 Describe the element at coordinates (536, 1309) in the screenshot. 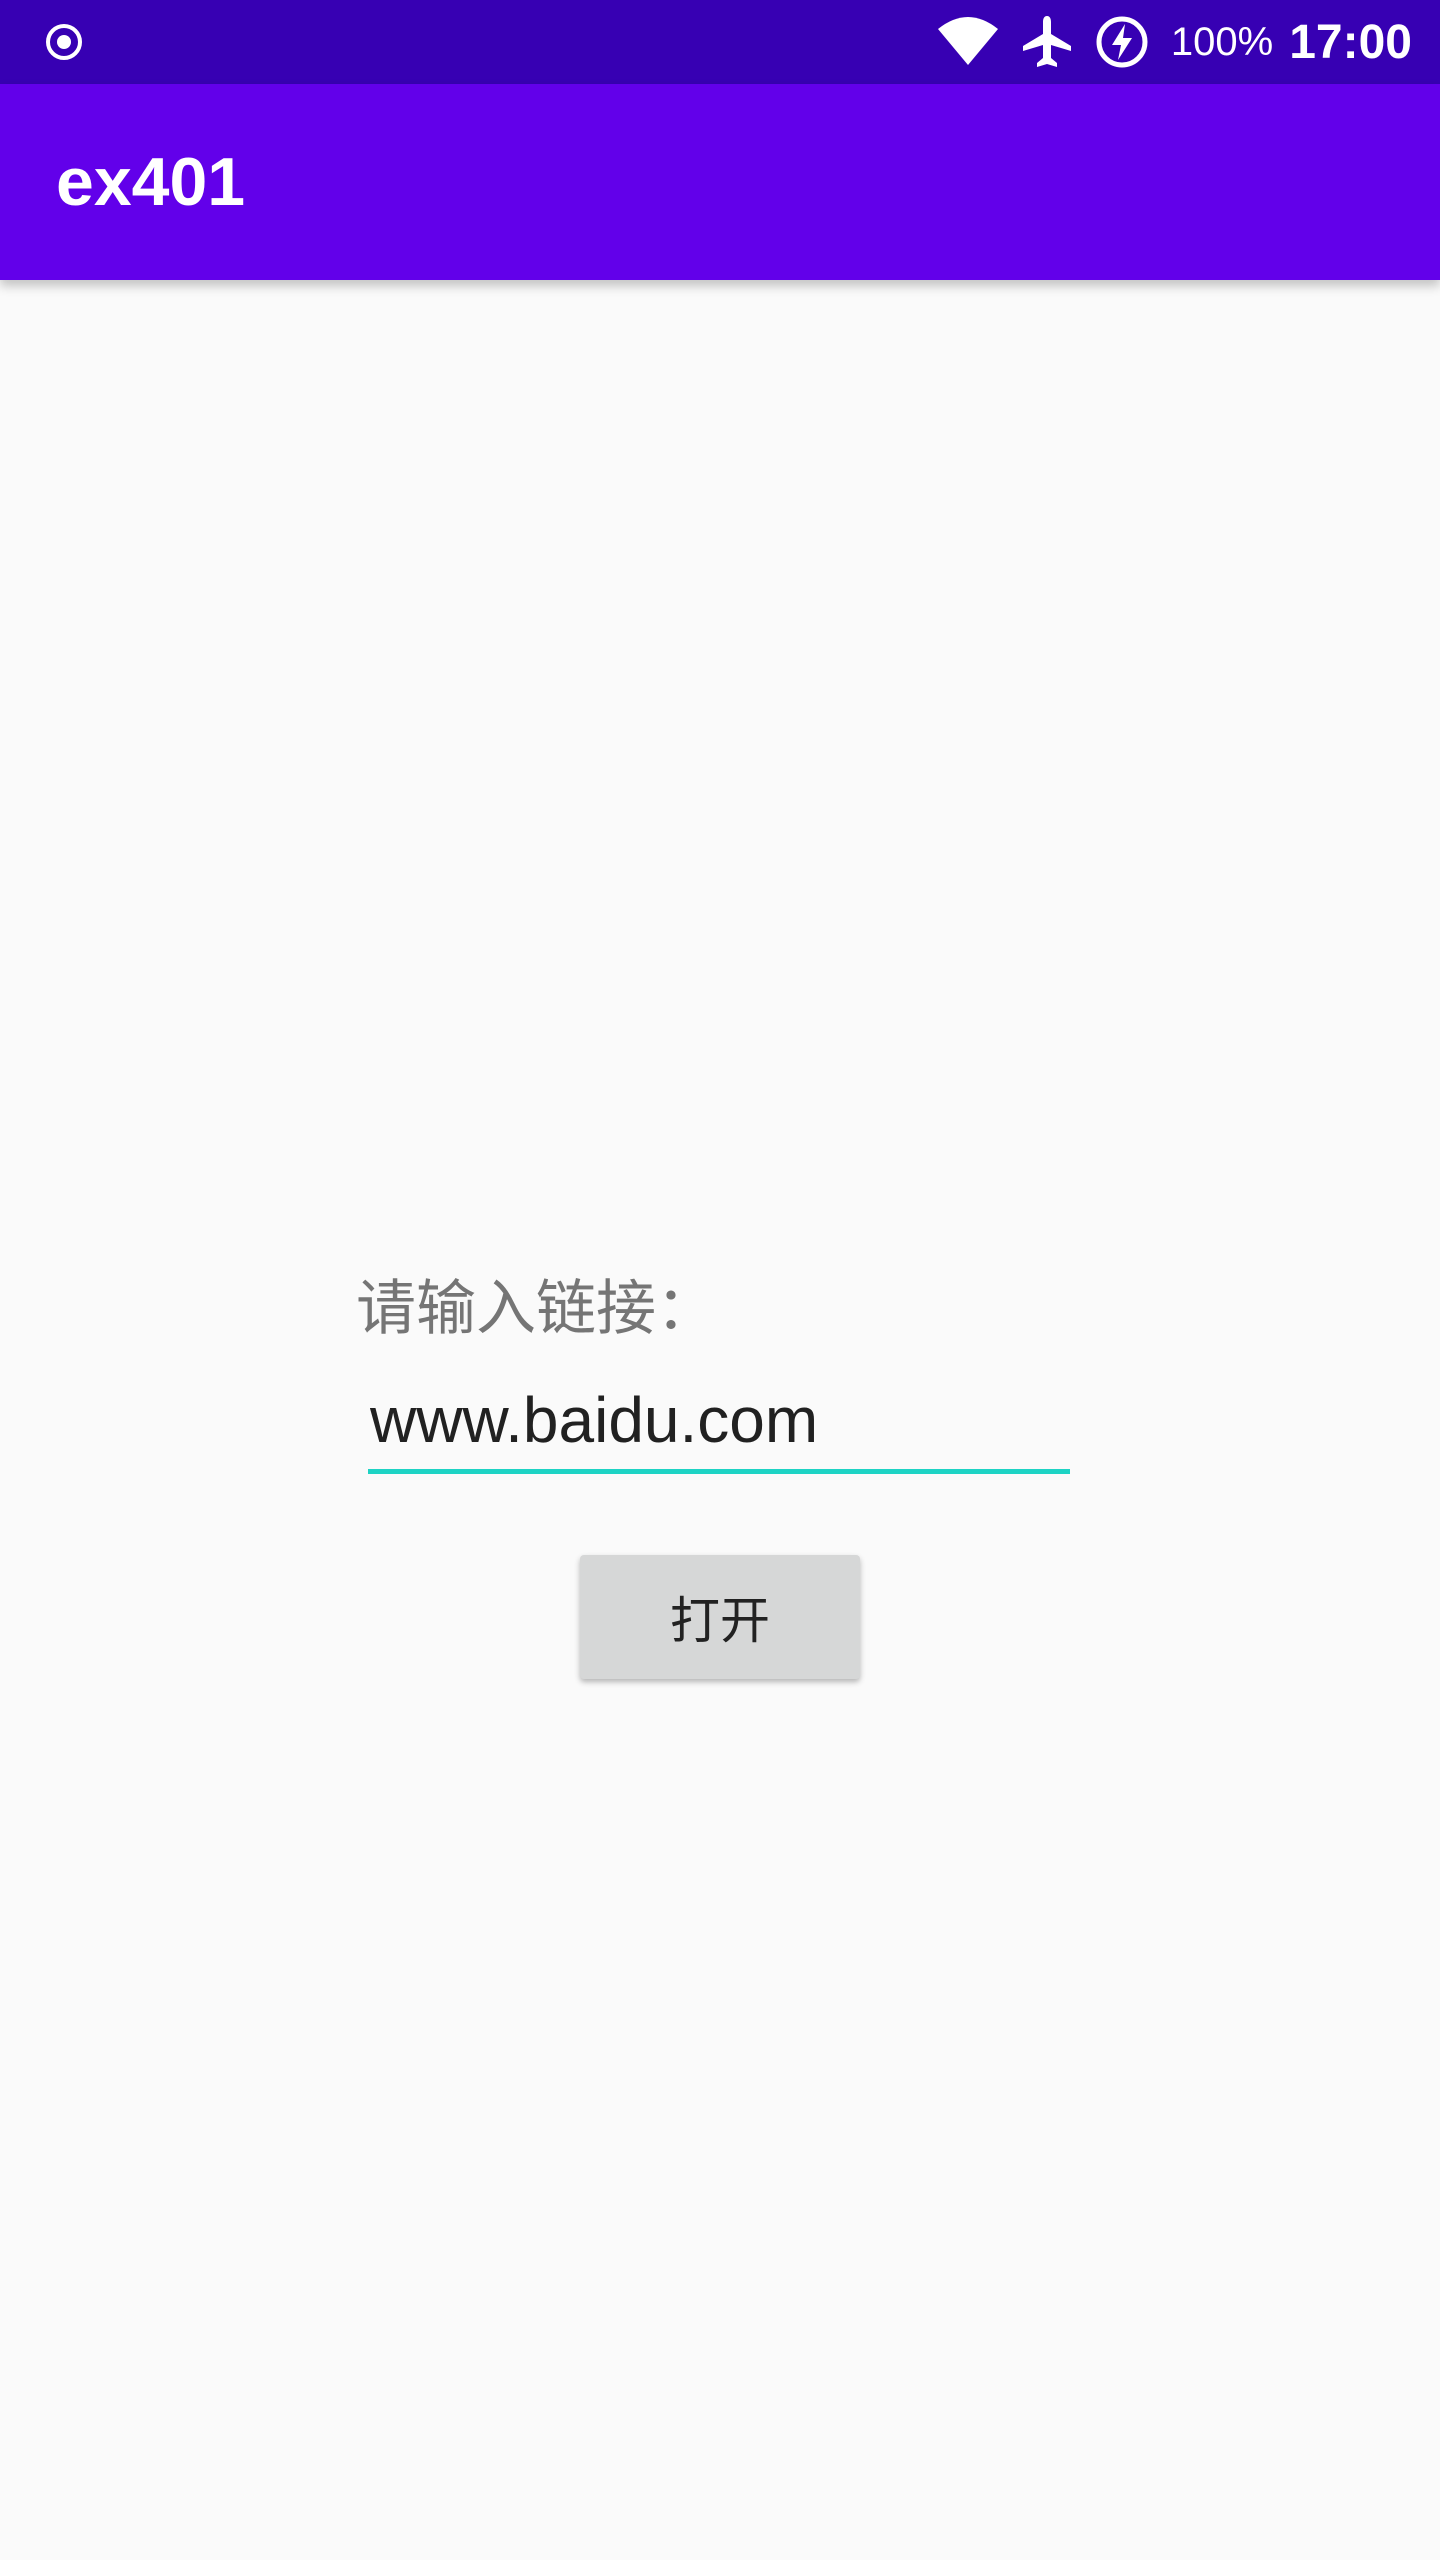

I see `url-prompt-label: 请输入链接：` at that location.